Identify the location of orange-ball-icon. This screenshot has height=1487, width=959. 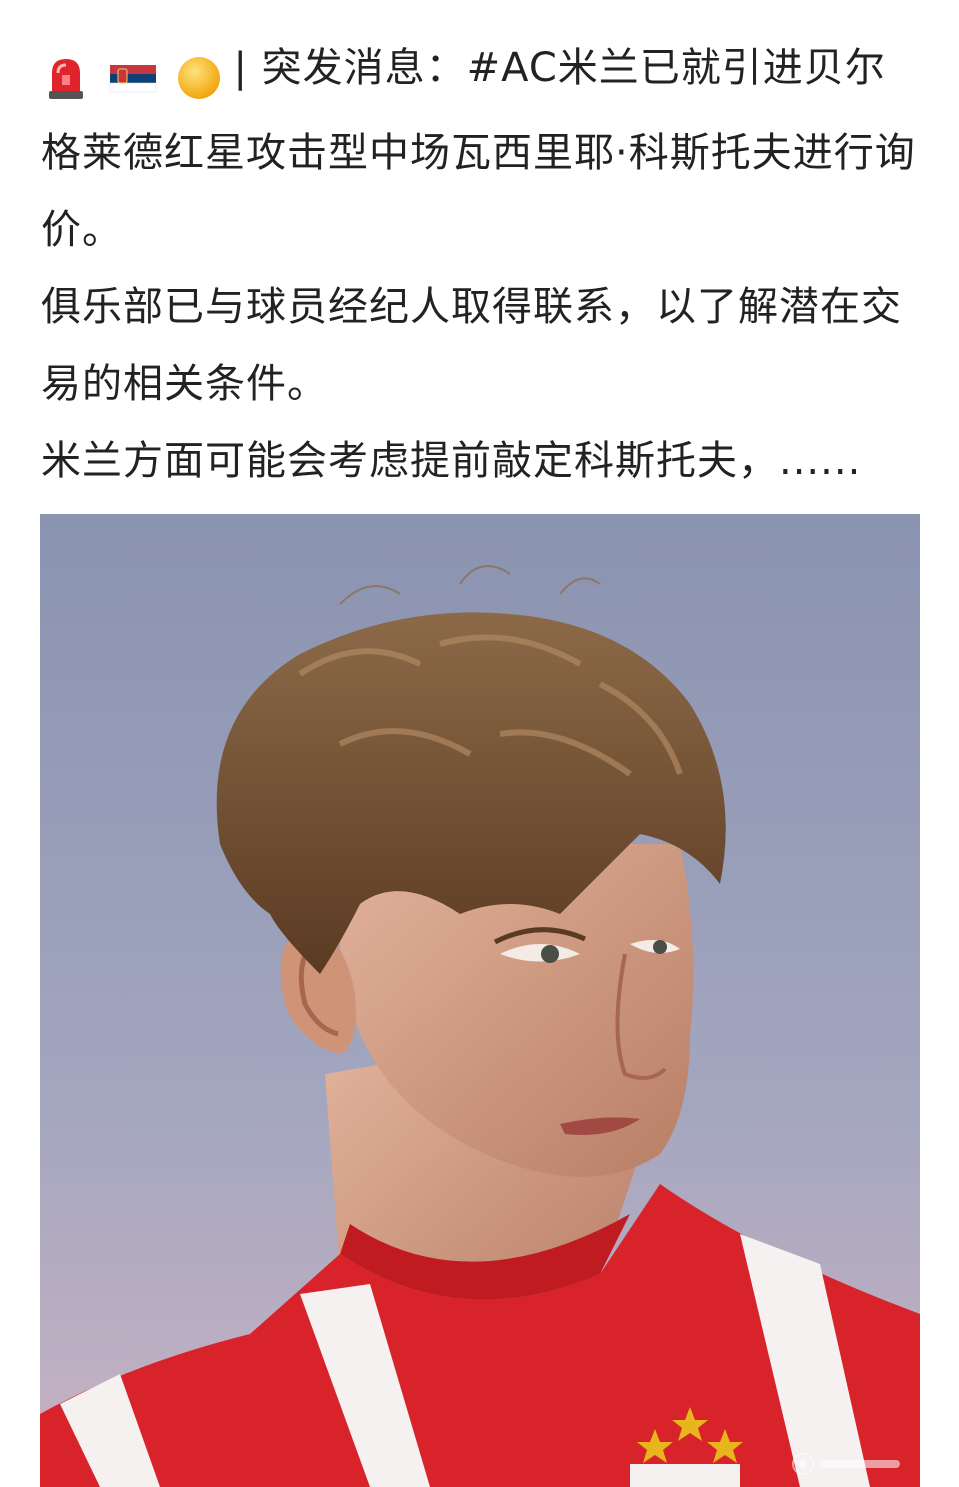
(199, 78).